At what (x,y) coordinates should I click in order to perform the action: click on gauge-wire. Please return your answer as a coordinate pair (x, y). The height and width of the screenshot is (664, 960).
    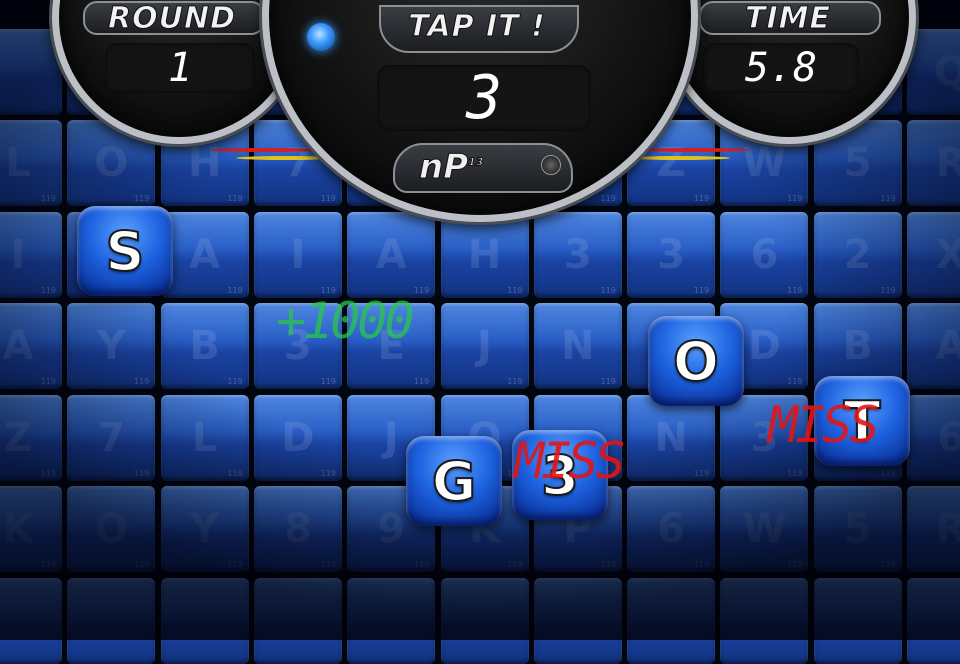
    Looking at the image, I should click on (265, 150).